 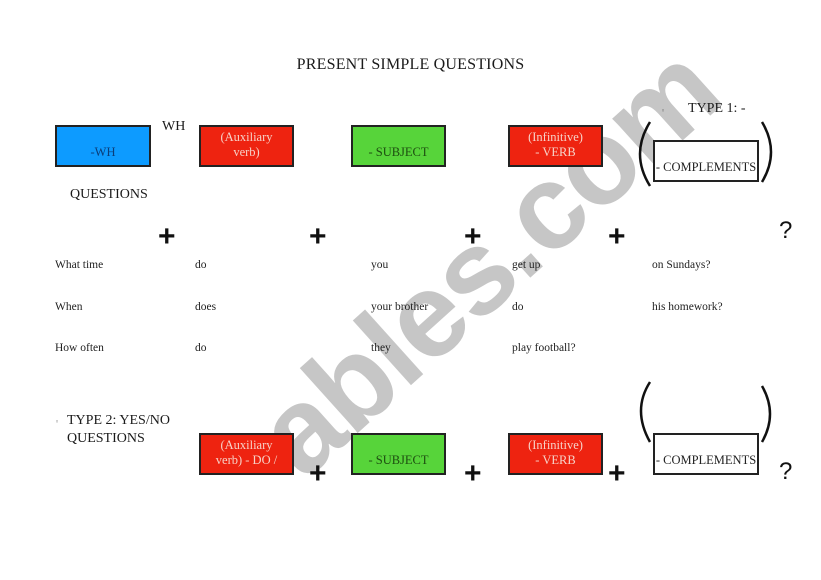 What do you see at coordinates (118, 430) in the screenshot?
I see `type2-heading: TYPE 2: YES/NO QUESTIONS` at bounding box center [118, 430].